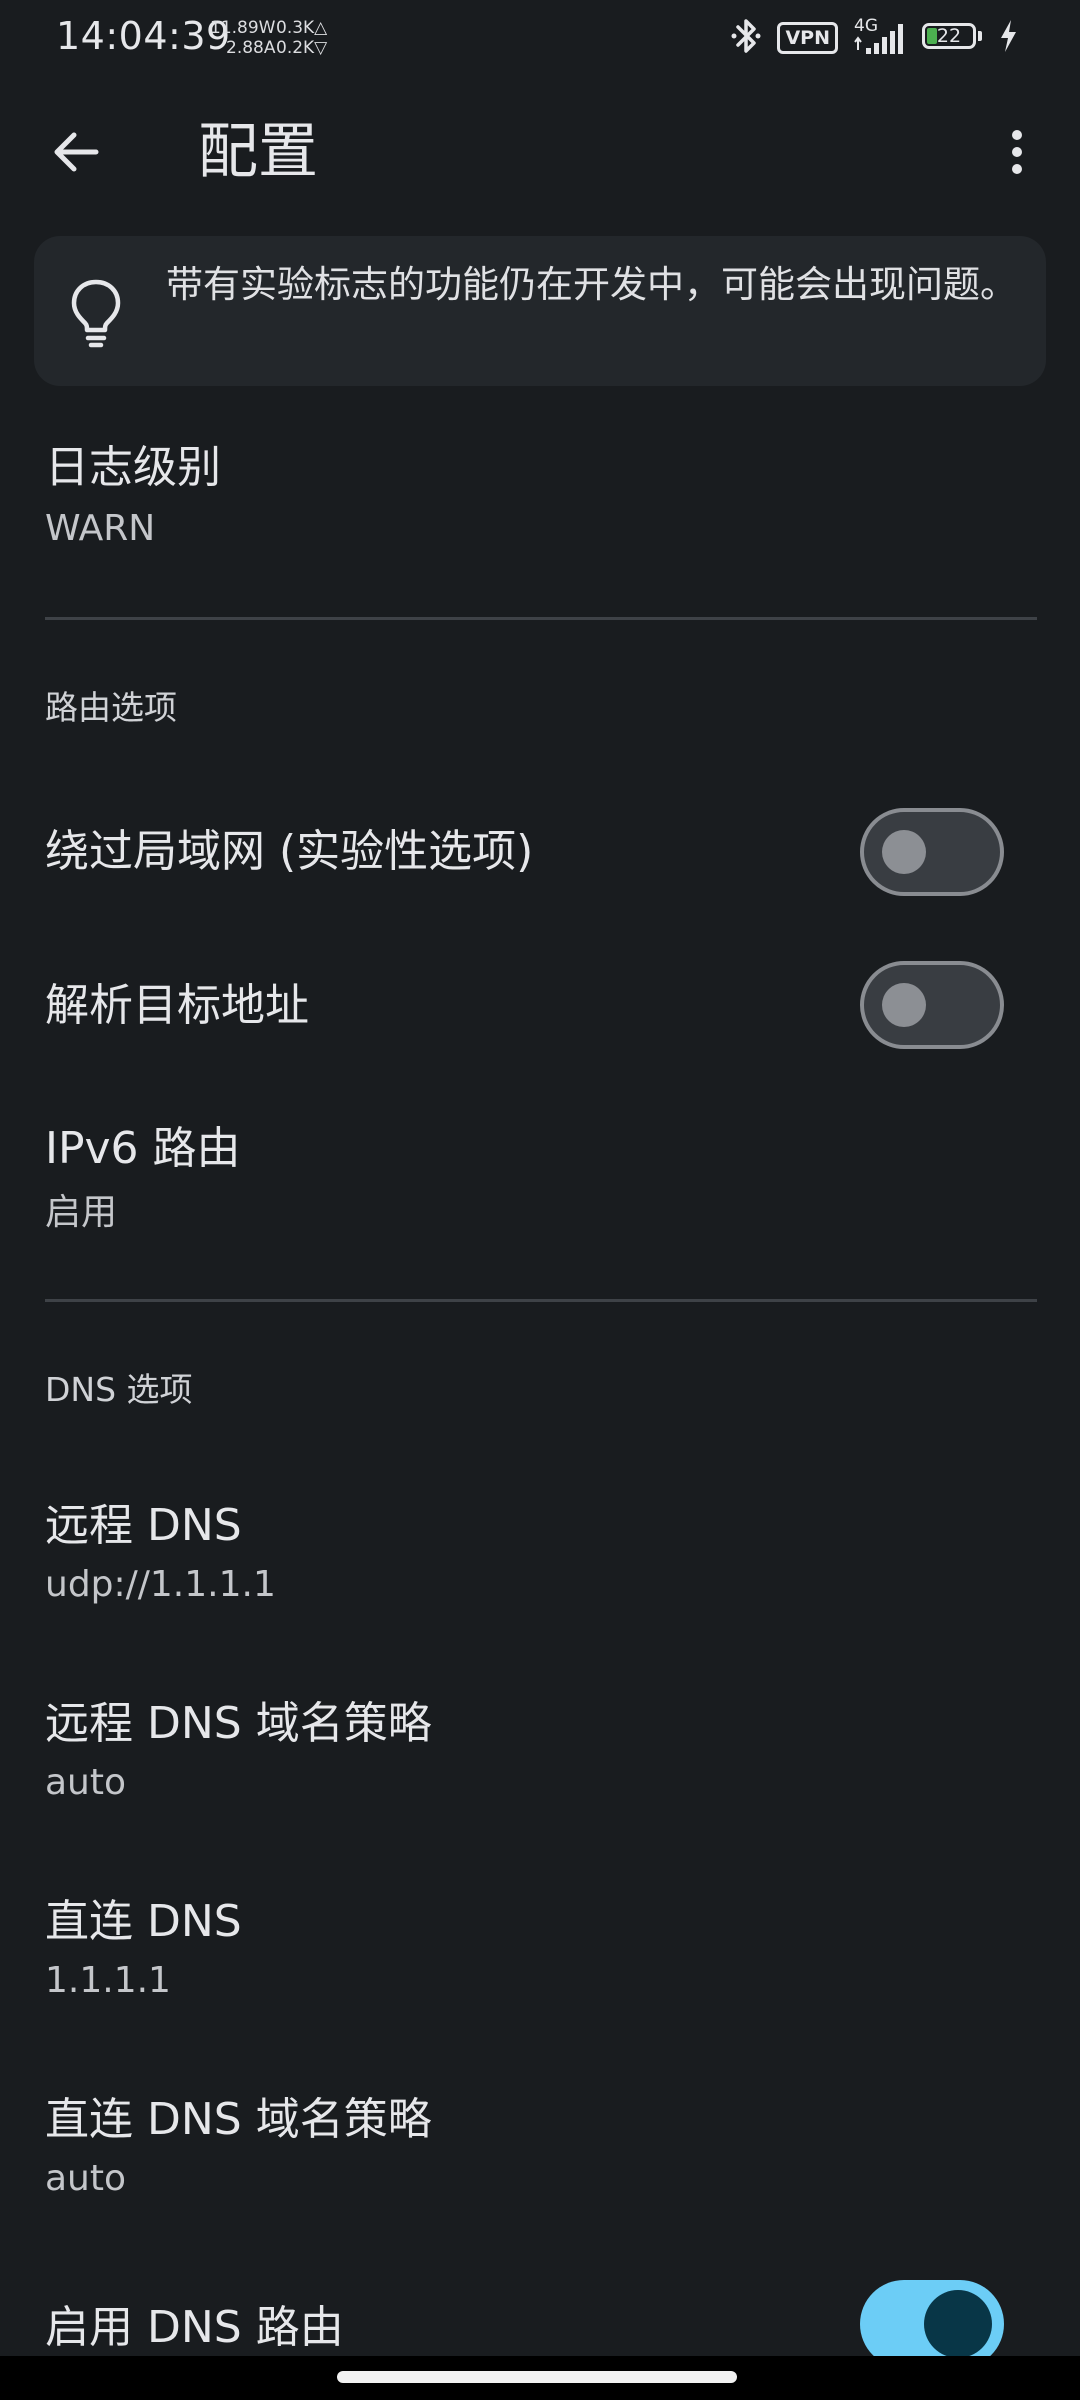  What do you see at coordinates (119, 1389) in the screenshot?
I see `dns-section-header: DNS 选项` at bounding box center [119, 1389].